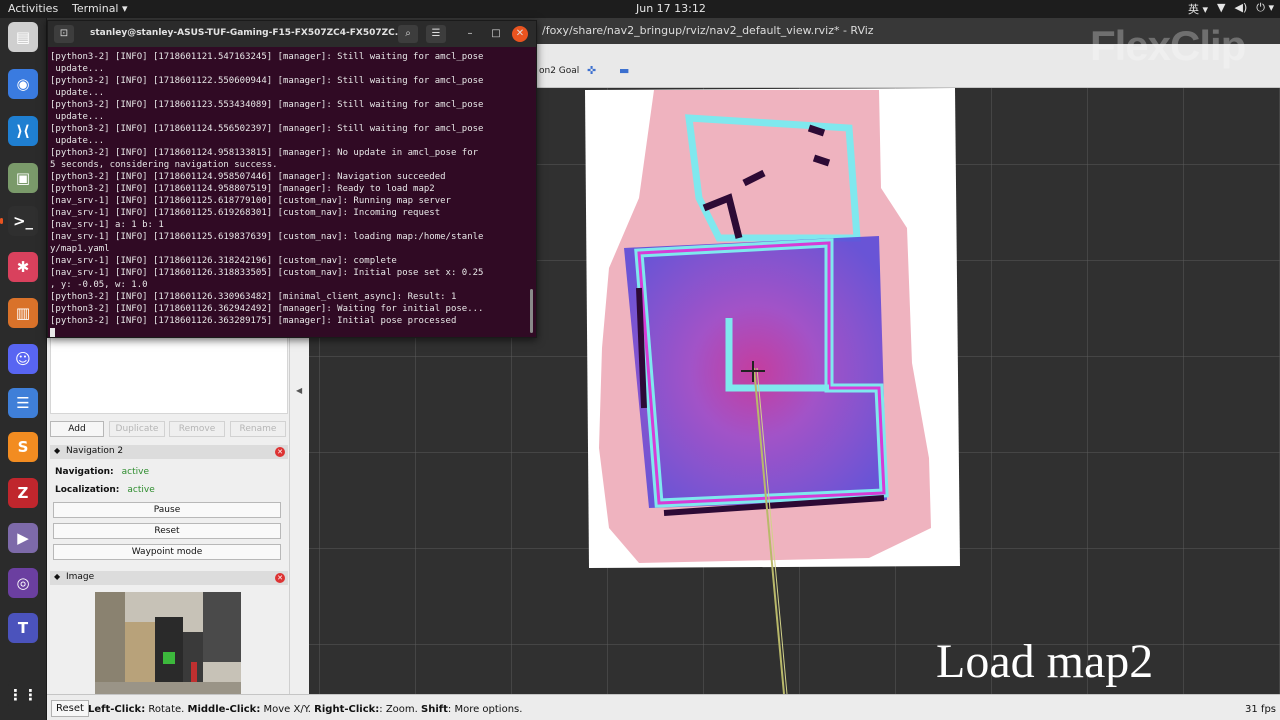 The width and height of the screenshot is (1280, 720). What do you see at coordinates (485, 709) in the screenshot?
I see `hint-shift-text: : More options.` at bounding box center [485, 709].